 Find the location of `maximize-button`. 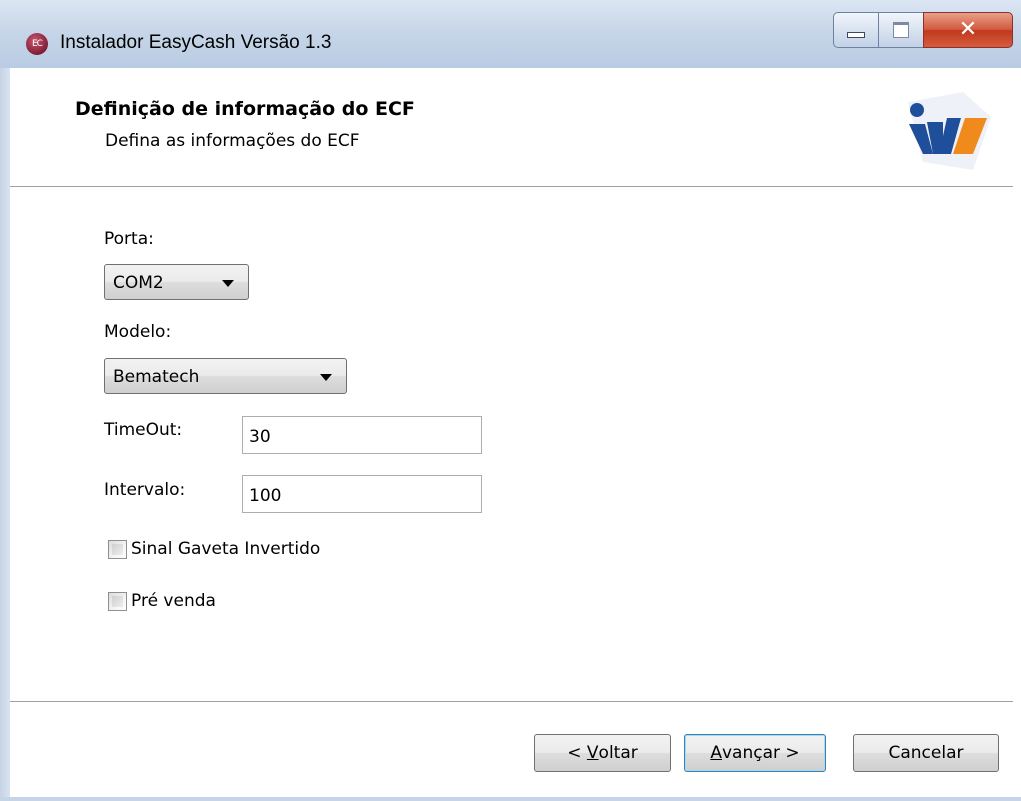

maximize-button is located at coordinates (901, 30).